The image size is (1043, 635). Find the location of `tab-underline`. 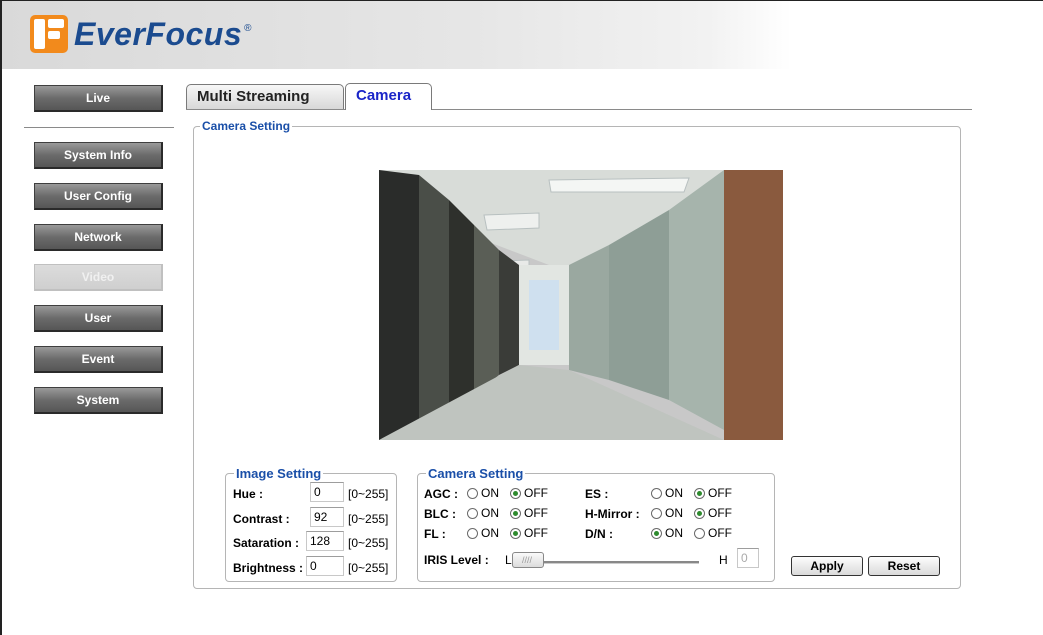

tab-underline is located at coordinates (579, 109).